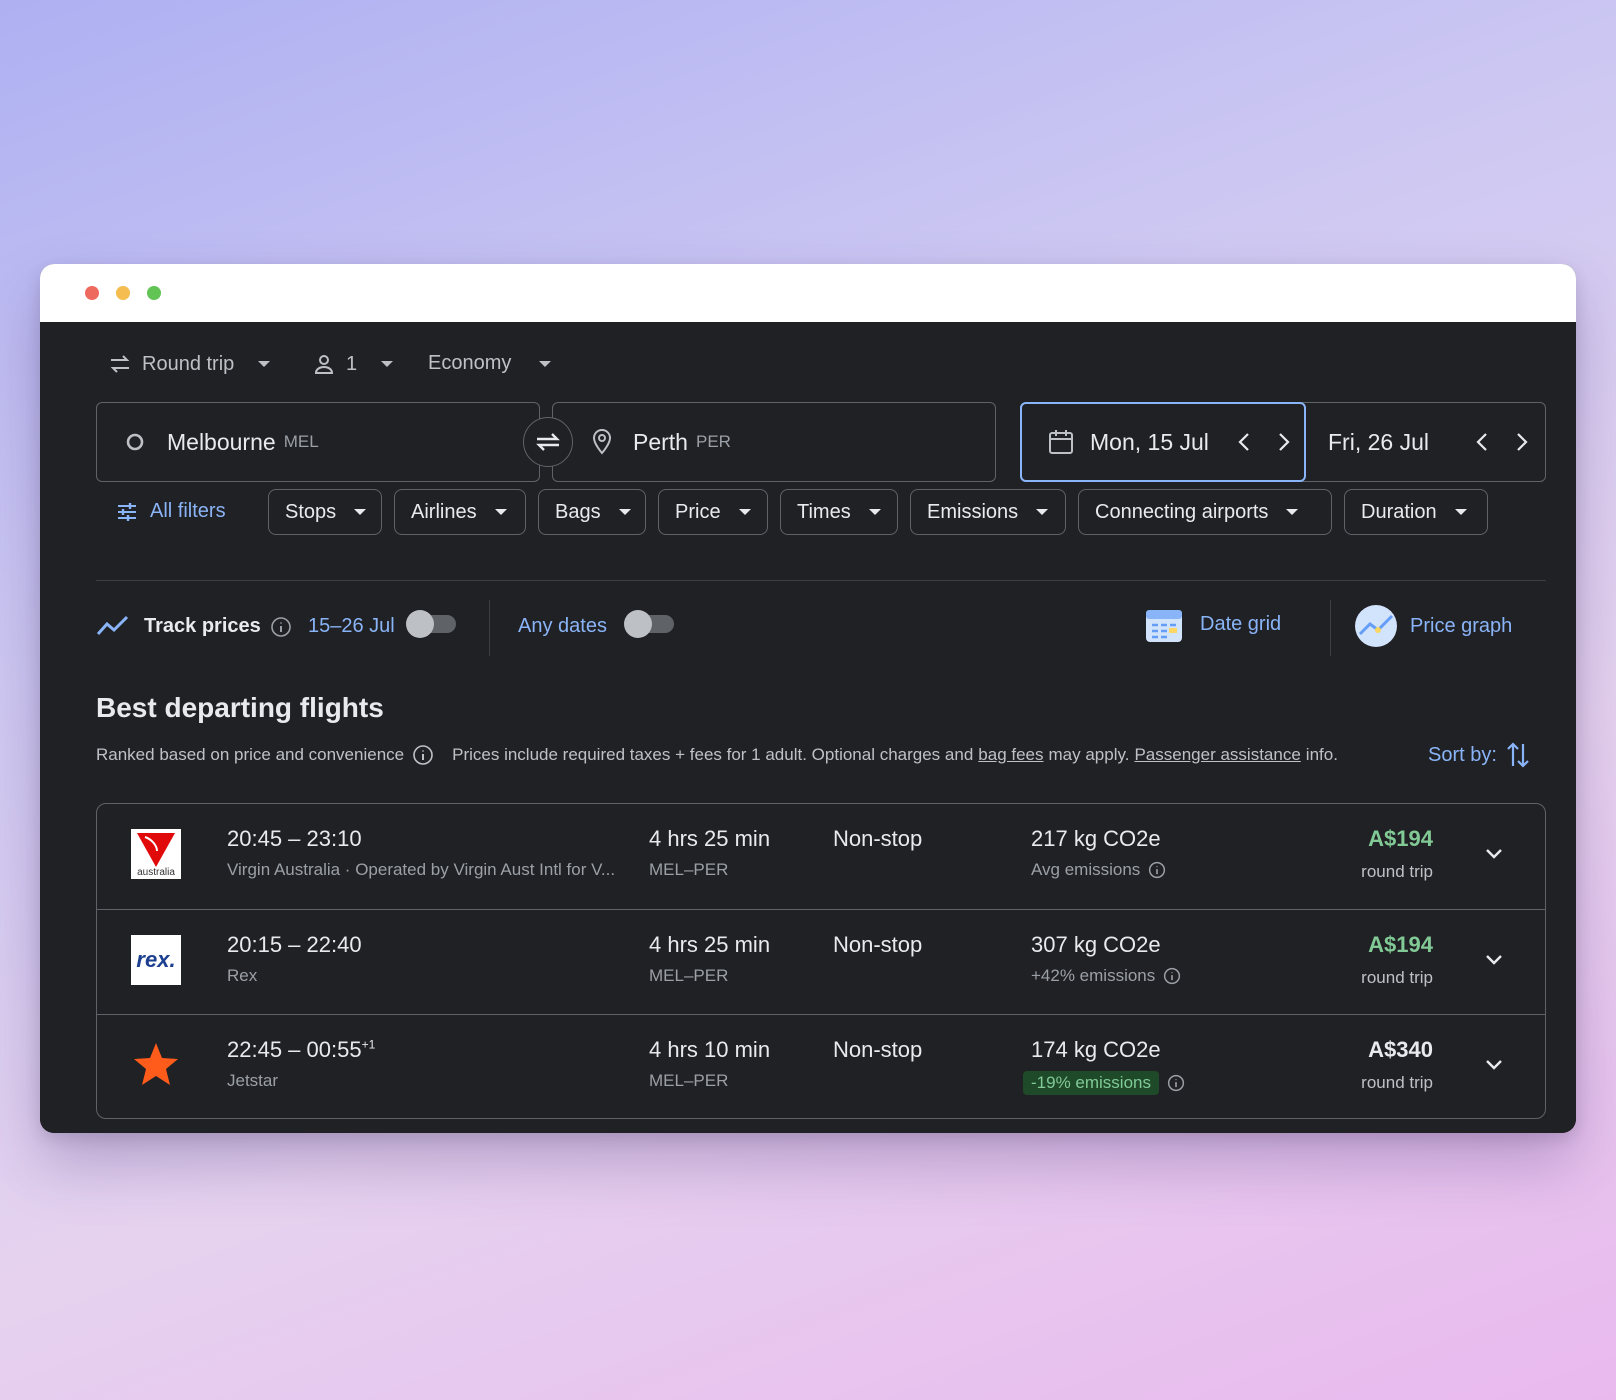 Image resolution: width=1616 pixels, height=1400 pixels. What do you see at coordinates (710, 944) in the screenshot?
I see `flight-duration: 4 hrs 25 min` at bounding box center [710, 944].